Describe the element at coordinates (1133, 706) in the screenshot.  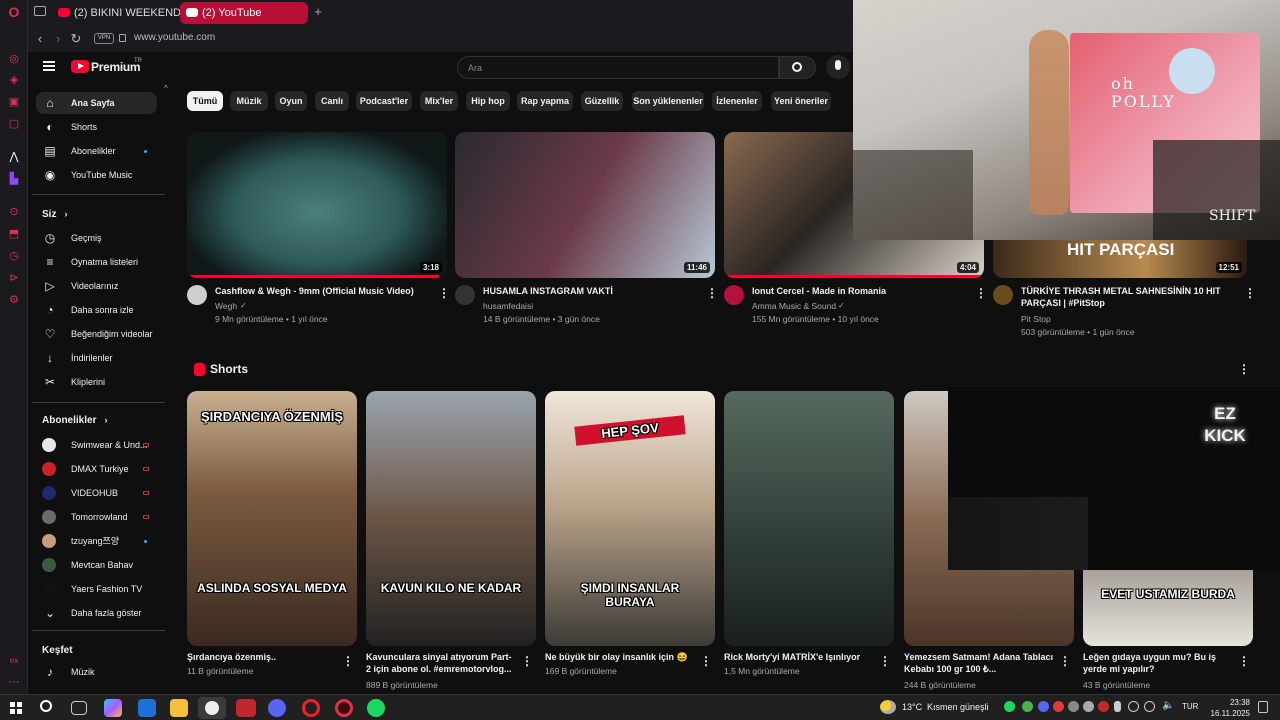
I see `network-icon` at that location.